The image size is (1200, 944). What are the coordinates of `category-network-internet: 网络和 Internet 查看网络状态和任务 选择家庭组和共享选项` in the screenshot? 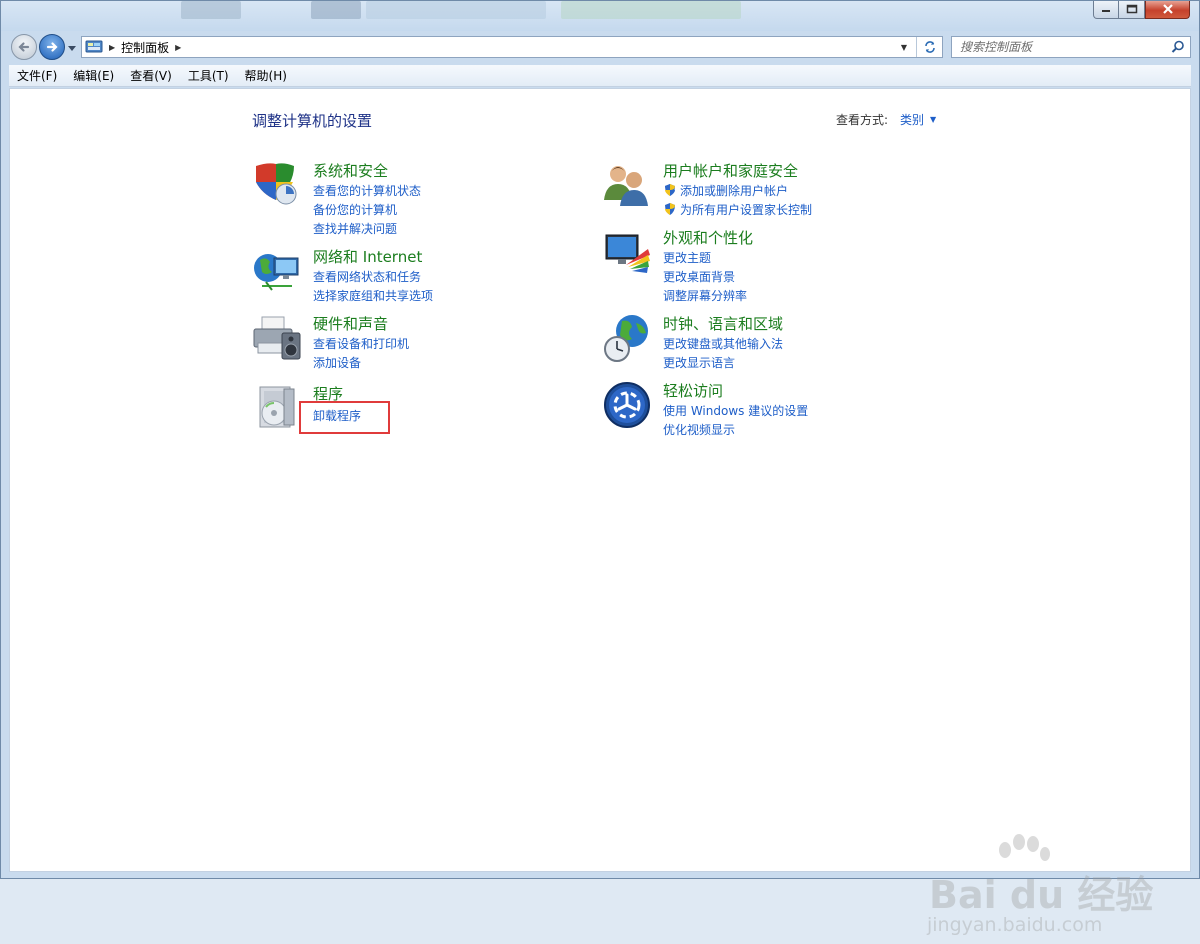 It's located at (402, 276).